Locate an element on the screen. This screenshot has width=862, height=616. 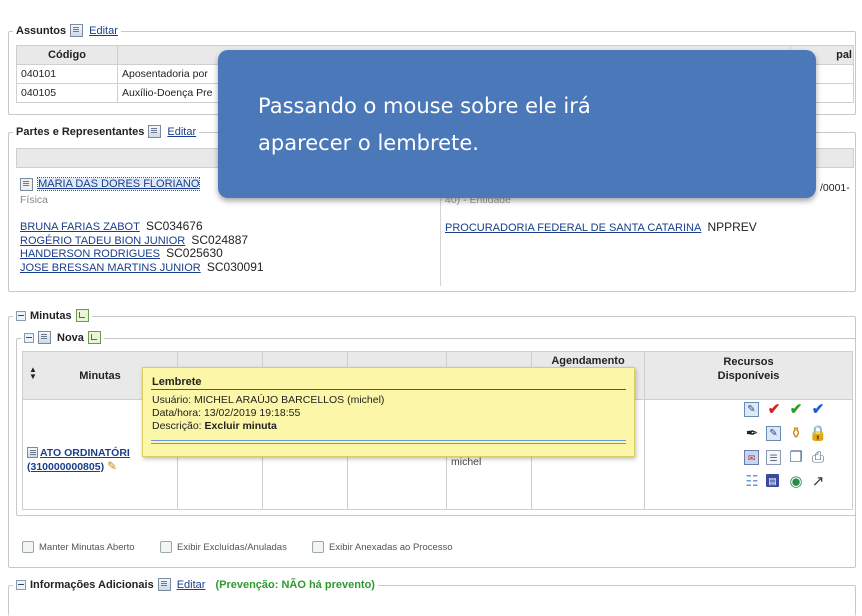
advogado-link: BRUNA FARIAS ZABOT is located at coordinates (80, 227).